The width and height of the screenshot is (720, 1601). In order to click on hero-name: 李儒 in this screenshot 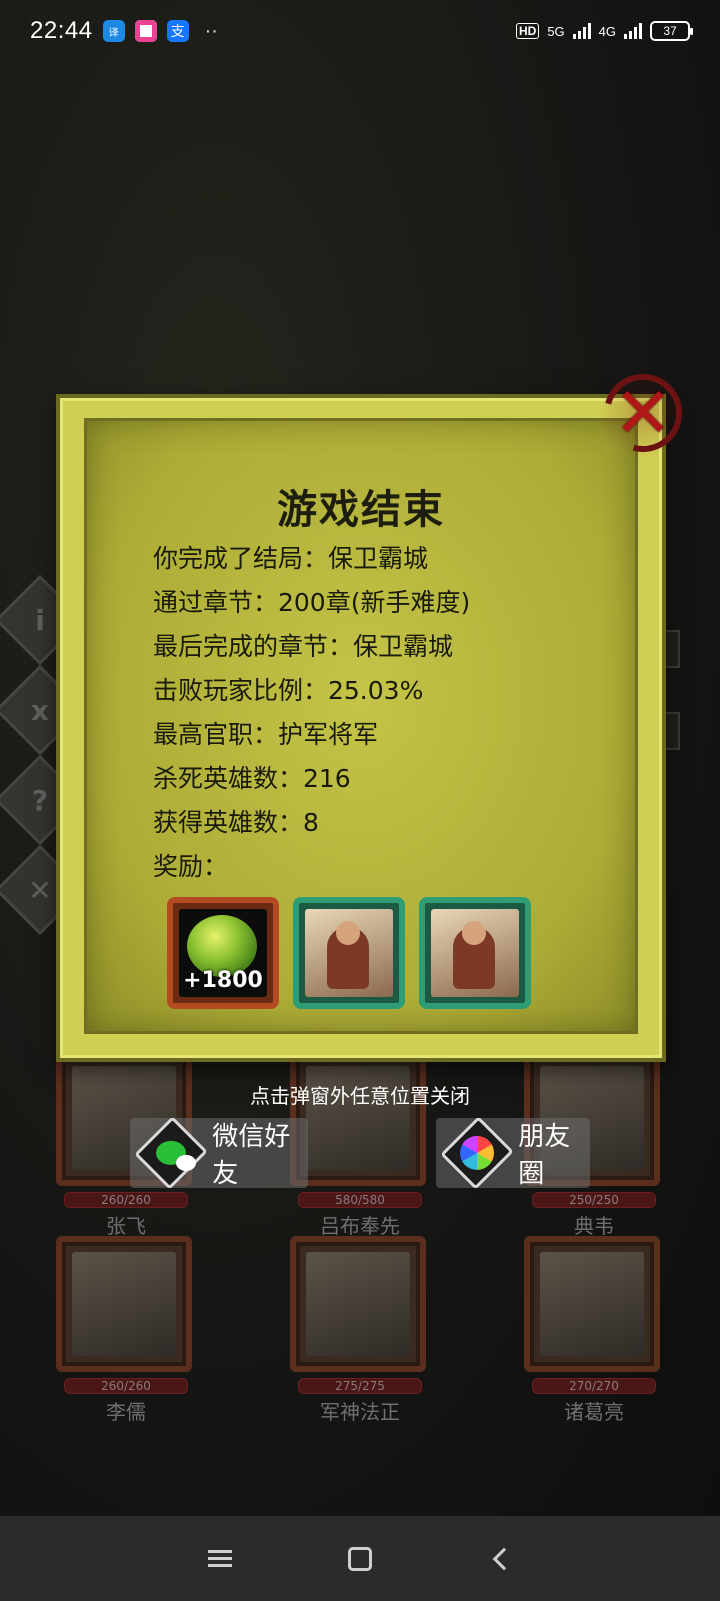, I will do `click(126, 1412)`.